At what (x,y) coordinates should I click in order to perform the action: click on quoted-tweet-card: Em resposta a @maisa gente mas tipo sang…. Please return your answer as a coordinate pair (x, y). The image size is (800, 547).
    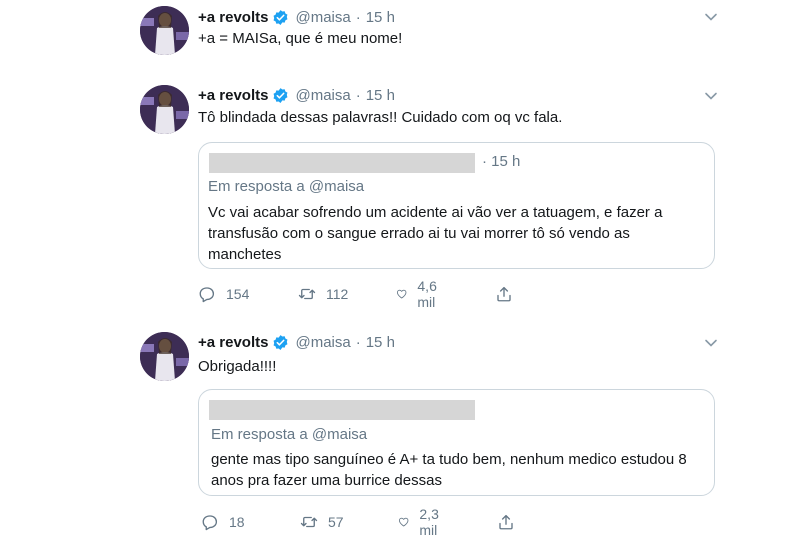
    Looking at the image, I should click on (456, 442).